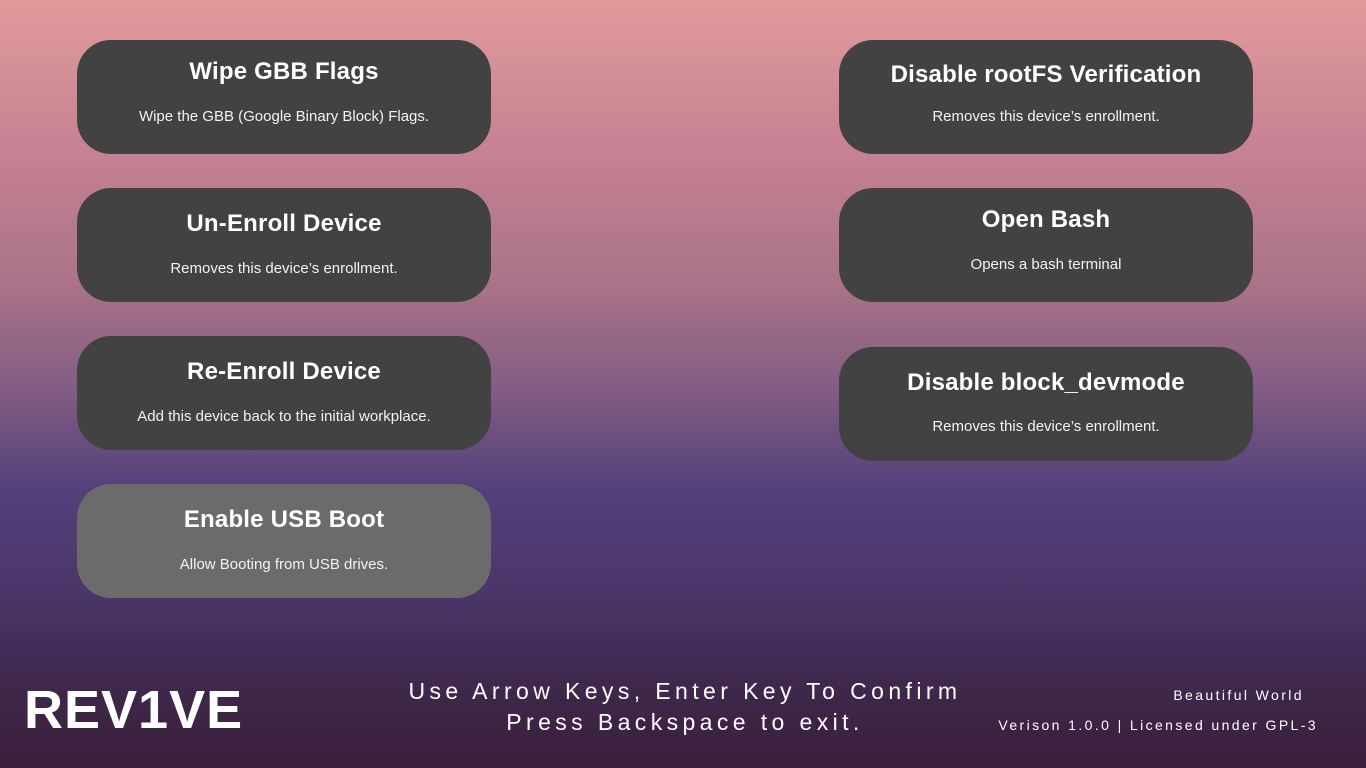 The width and height of the screenshot is (1366, 768). What do you see at coordinates (1046, 219) in the screenshot?
I see `menu-item-title: Open Bash` at bounding box center [1046, 219].